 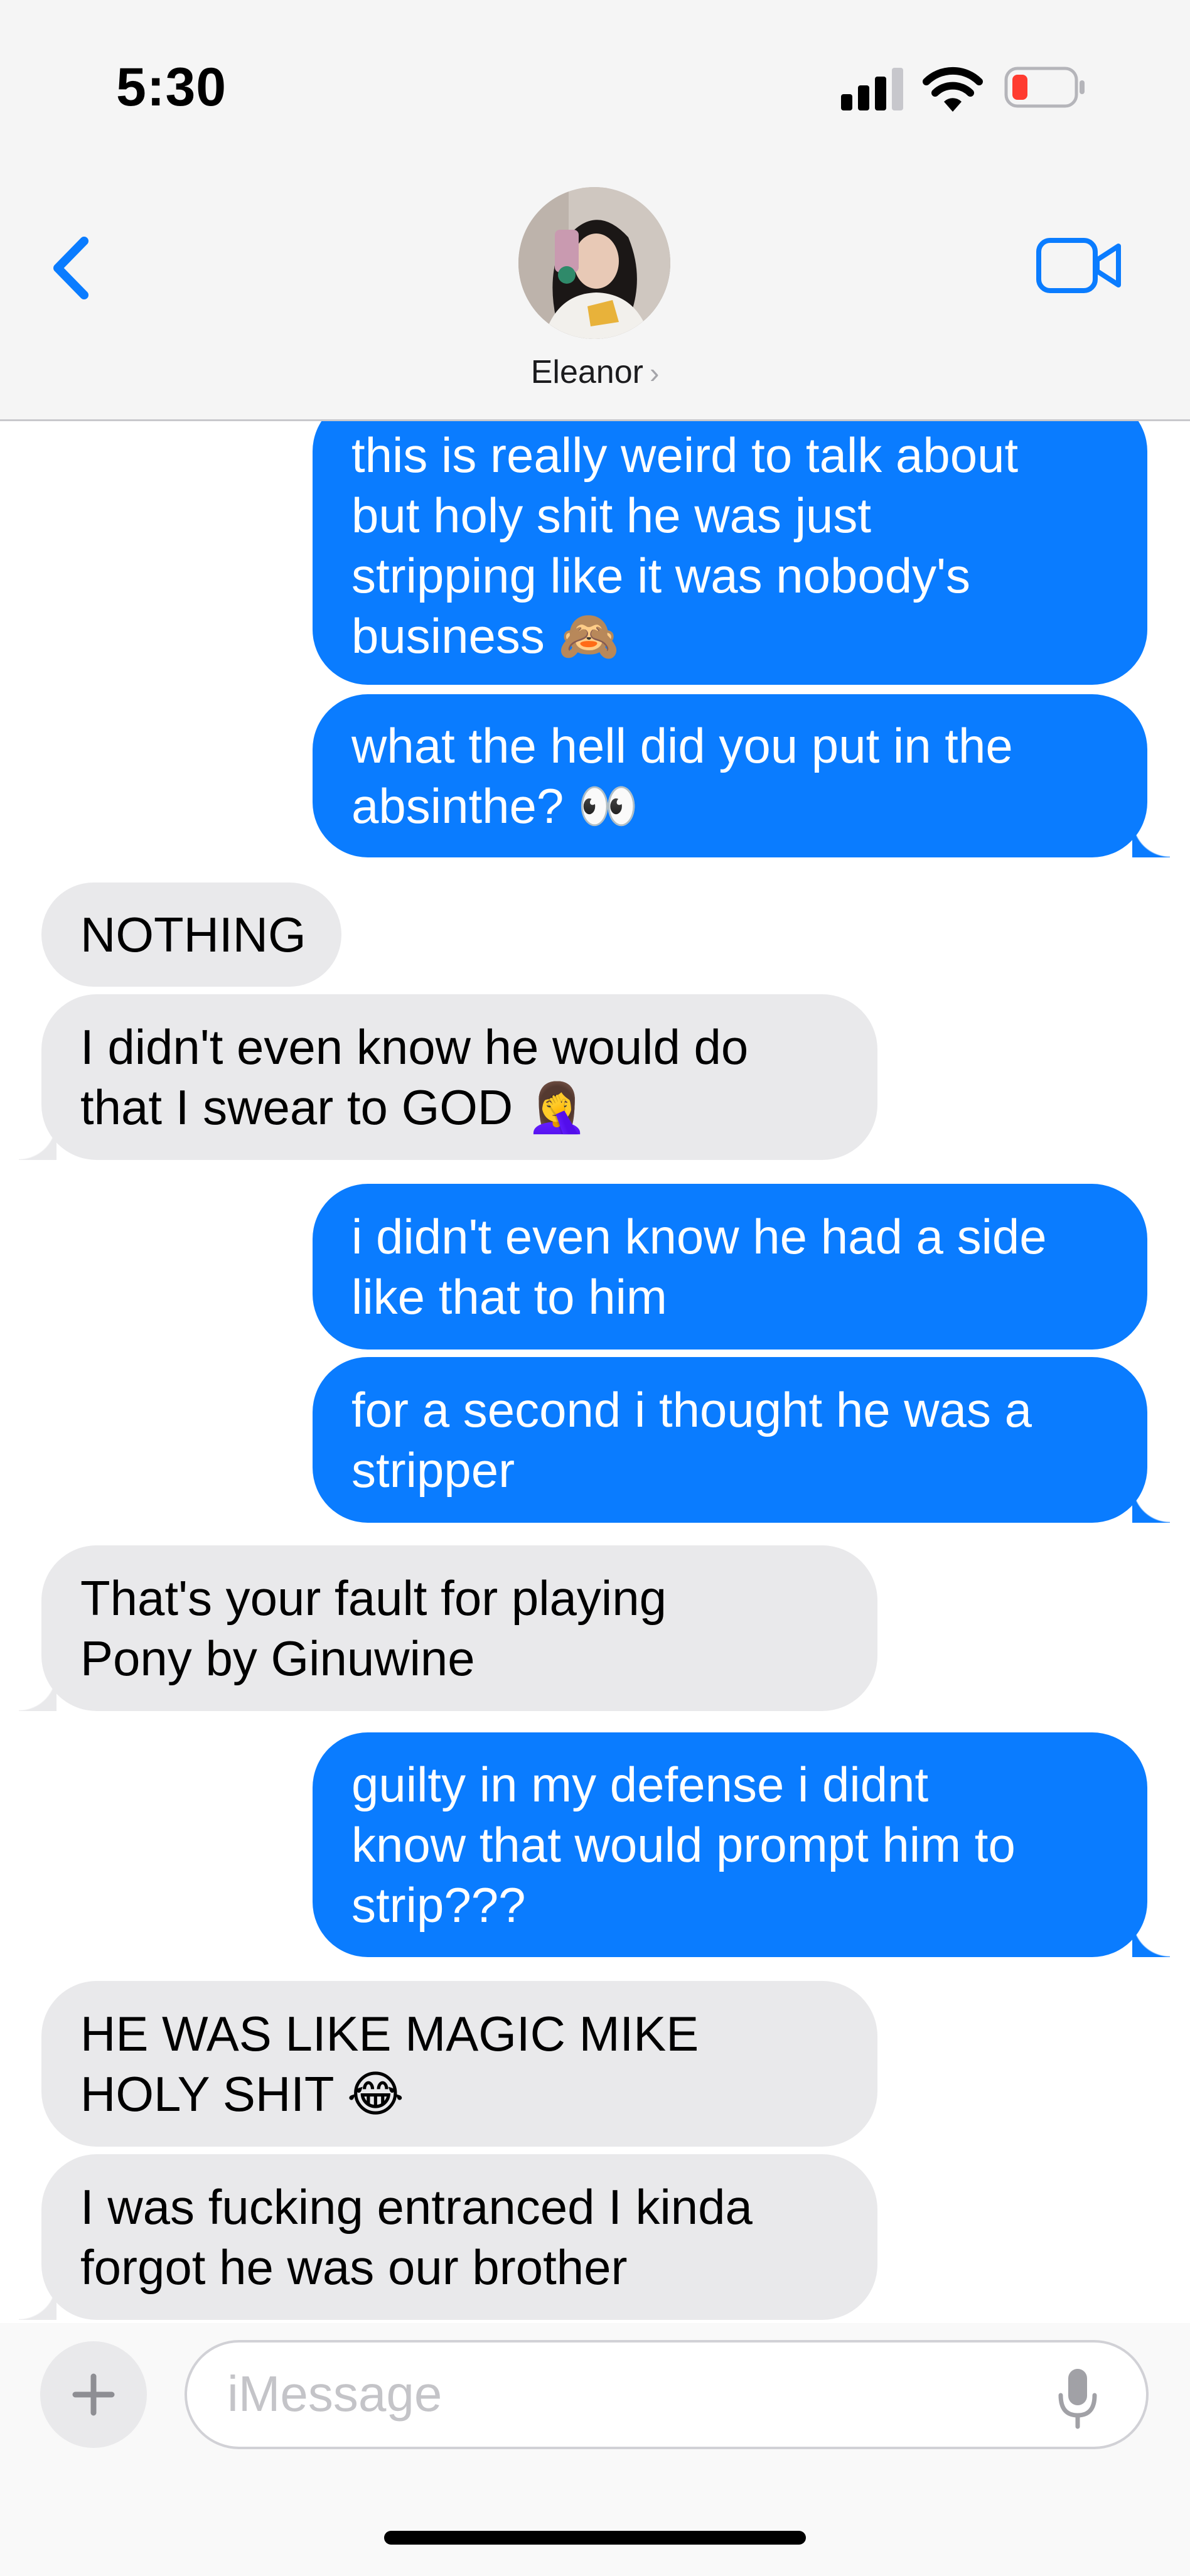 I want to click on message-bubble-received: HE WAS LIKE MAGIC MIKE HOLY SHIT 😂, so click(x=459, y=2064).